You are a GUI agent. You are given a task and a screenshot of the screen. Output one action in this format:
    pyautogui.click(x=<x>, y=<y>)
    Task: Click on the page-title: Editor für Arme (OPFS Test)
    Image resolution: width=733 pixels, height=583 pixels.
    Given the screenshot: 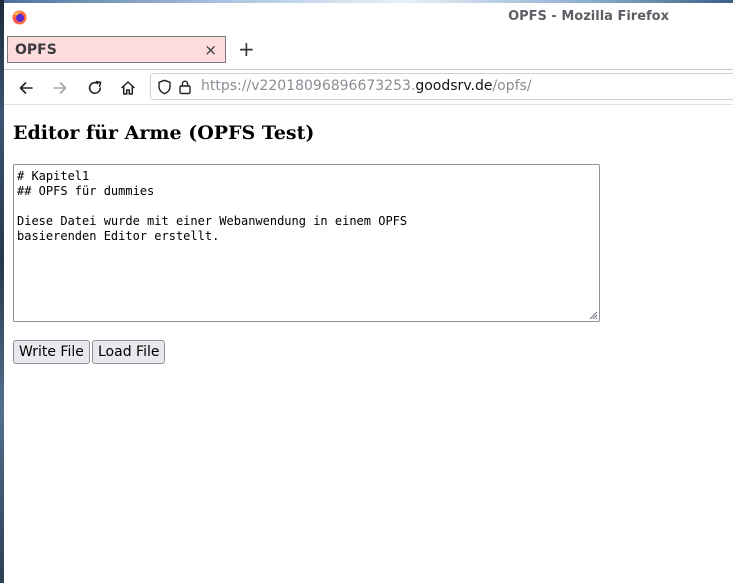 What is the action you would take?
    pyautogui.click(x=164, y=133)
    